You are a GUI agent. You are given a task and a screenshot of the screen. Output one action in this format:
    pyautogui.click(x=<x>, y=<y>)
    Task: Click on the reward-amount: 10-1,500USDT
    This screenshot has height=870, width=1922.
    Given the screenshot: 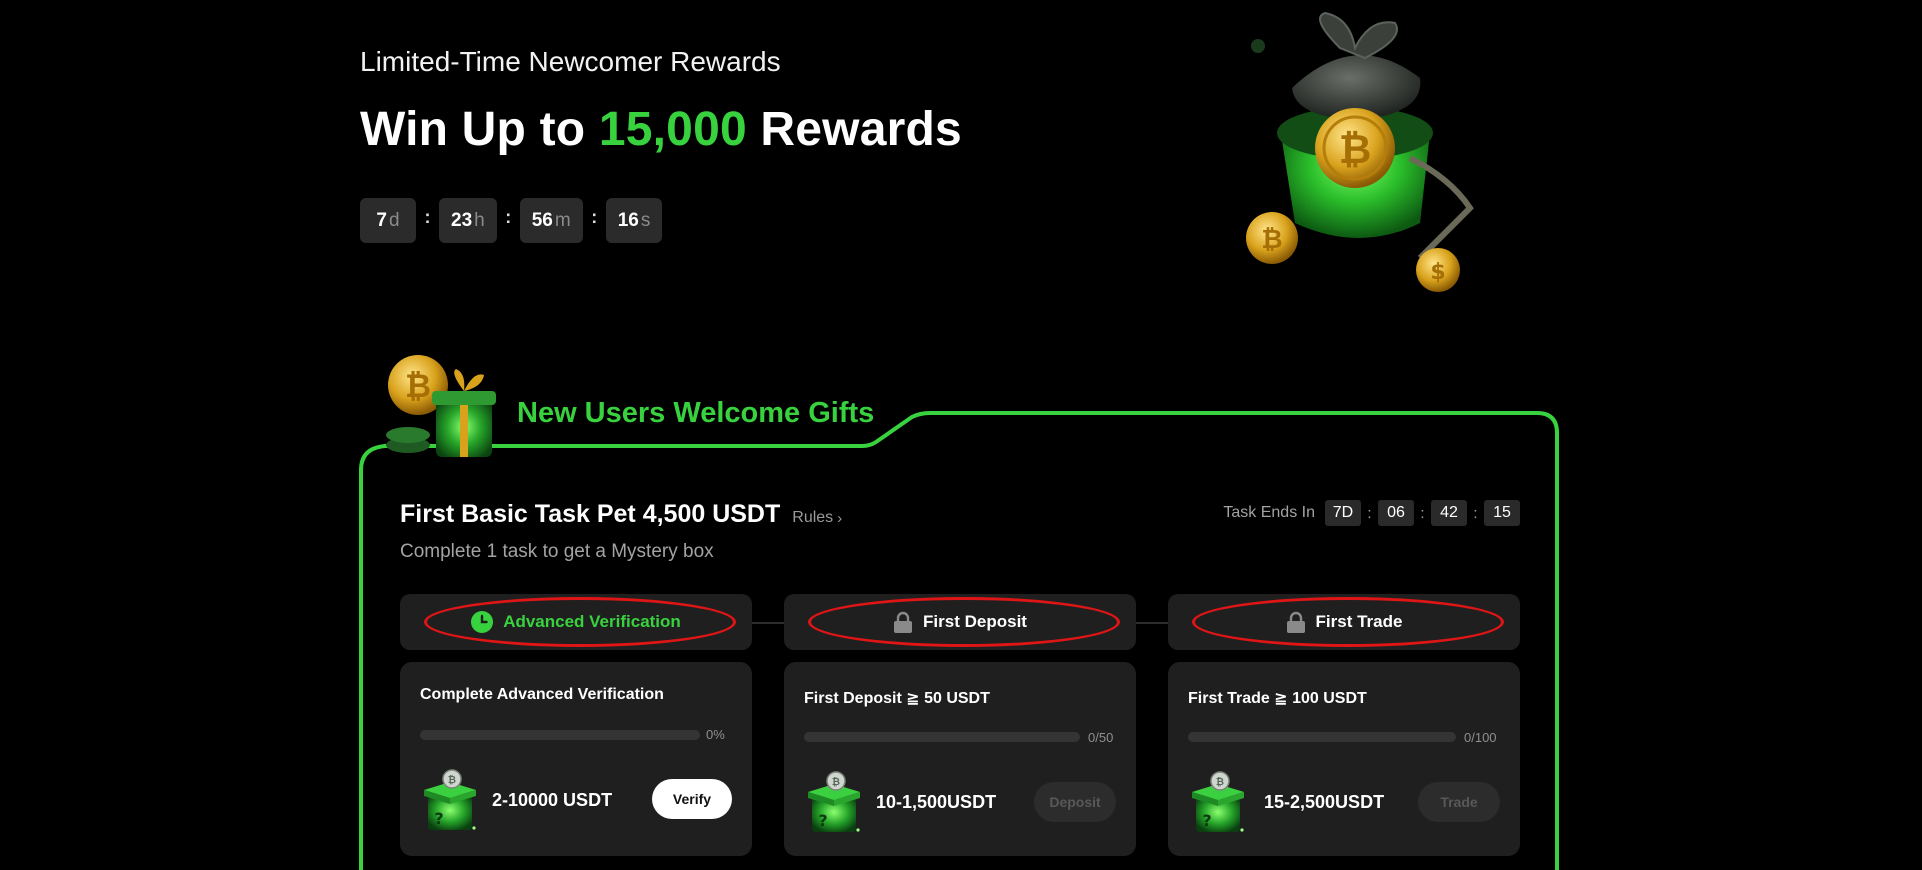 What is the action you would take?
    pyautogui.click(x=936, y=802)
    